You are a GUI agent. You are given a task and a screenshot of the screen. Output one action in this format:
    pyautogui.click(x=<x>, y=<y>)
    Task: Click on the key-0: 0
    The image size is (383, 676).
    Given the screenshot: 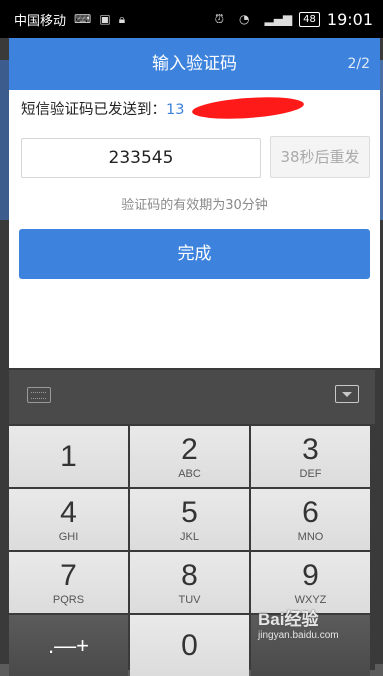 What is the action you would take?
    pyautogui.click(x=189, y=645)
    